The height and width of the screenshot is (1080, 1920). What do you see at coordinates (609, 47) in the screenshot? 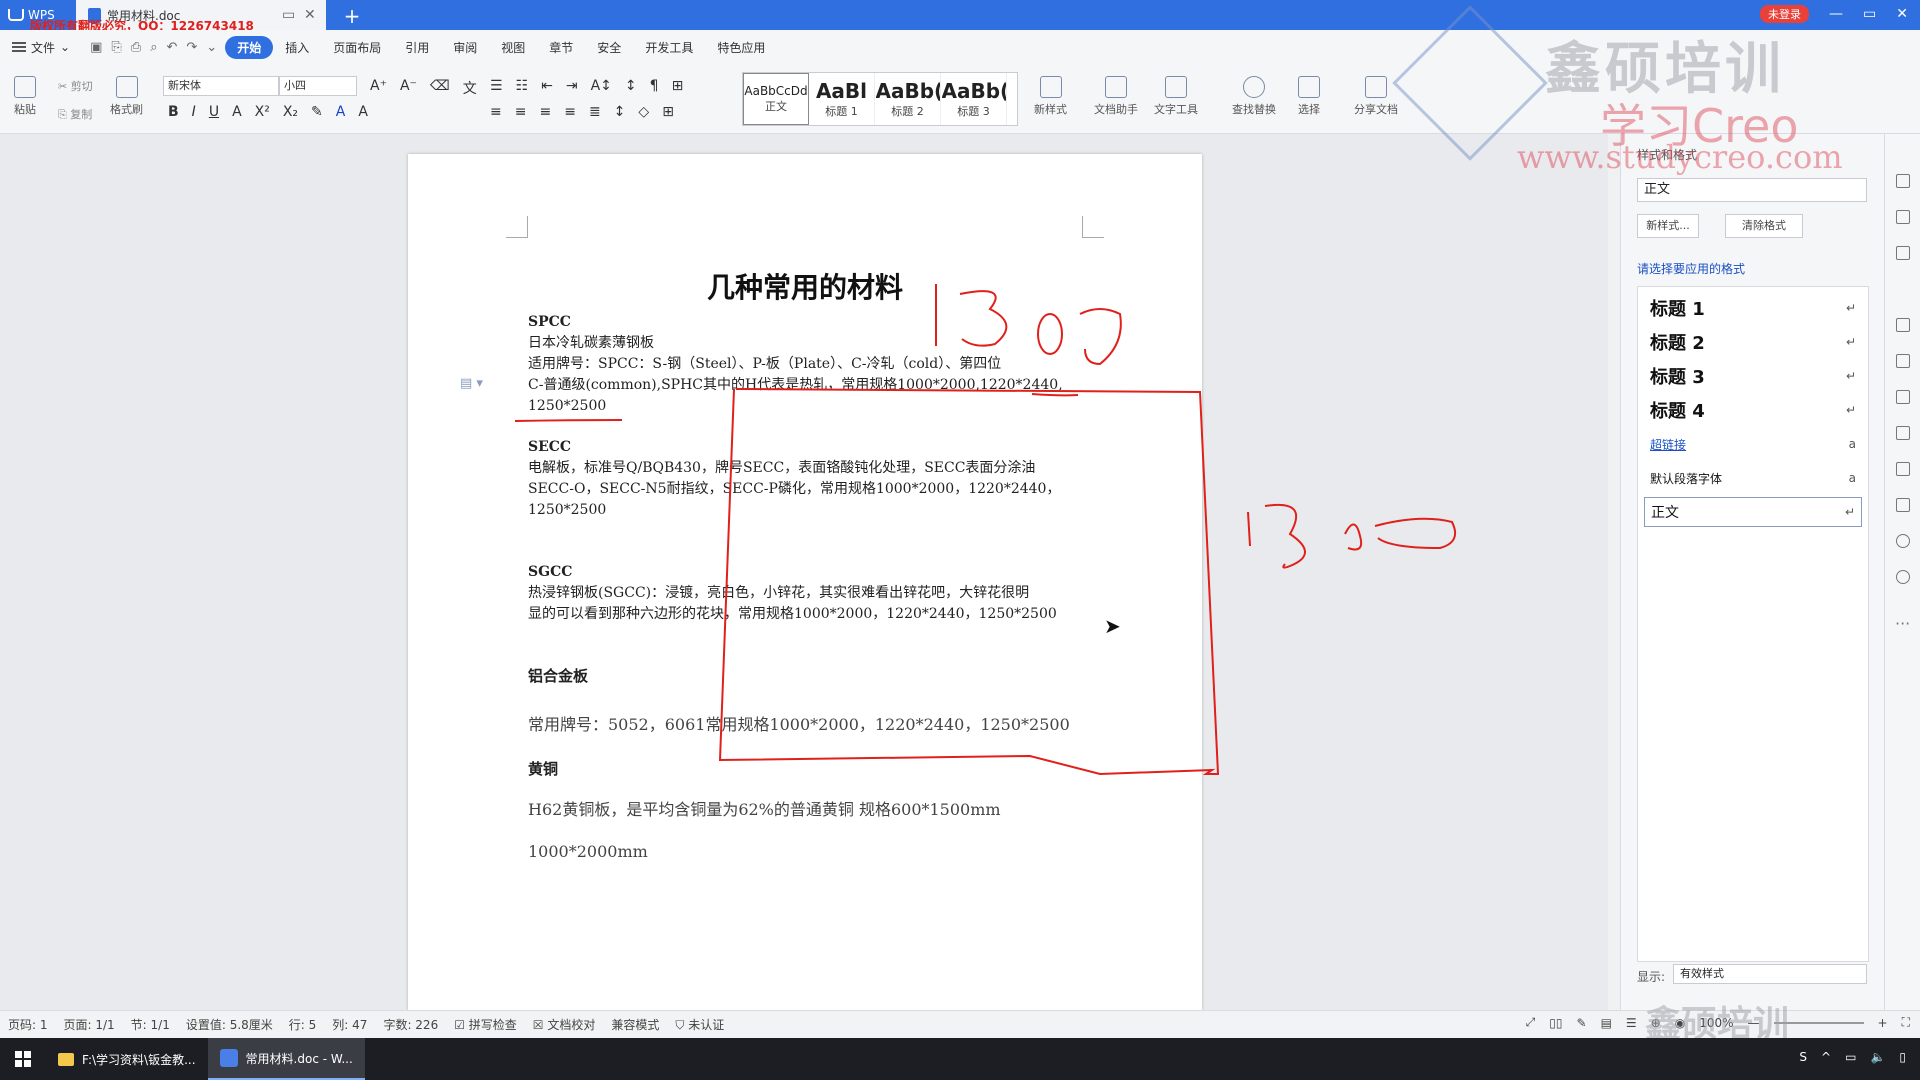
I see `tab-security: 安全` at bounding box center [609, 47].